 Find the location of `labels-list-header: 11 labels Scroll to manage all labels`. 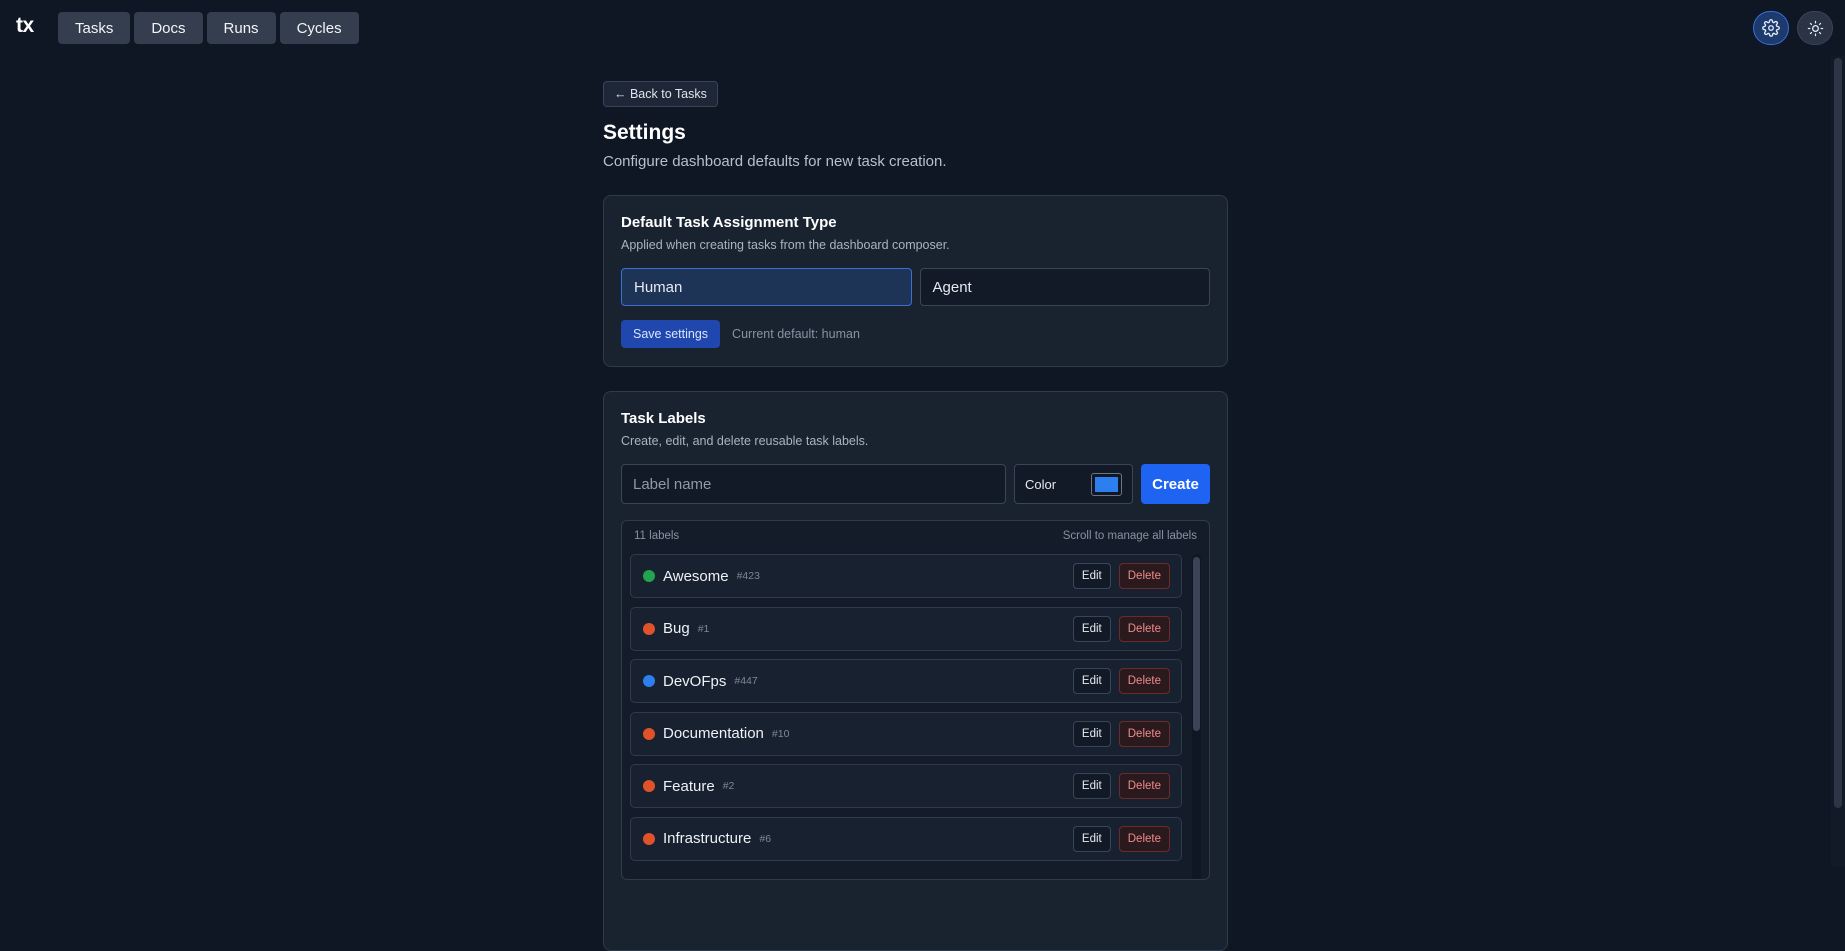

labels-list-header: 11 labels Scroll to manage all labels is located at coordinates (915, 531).